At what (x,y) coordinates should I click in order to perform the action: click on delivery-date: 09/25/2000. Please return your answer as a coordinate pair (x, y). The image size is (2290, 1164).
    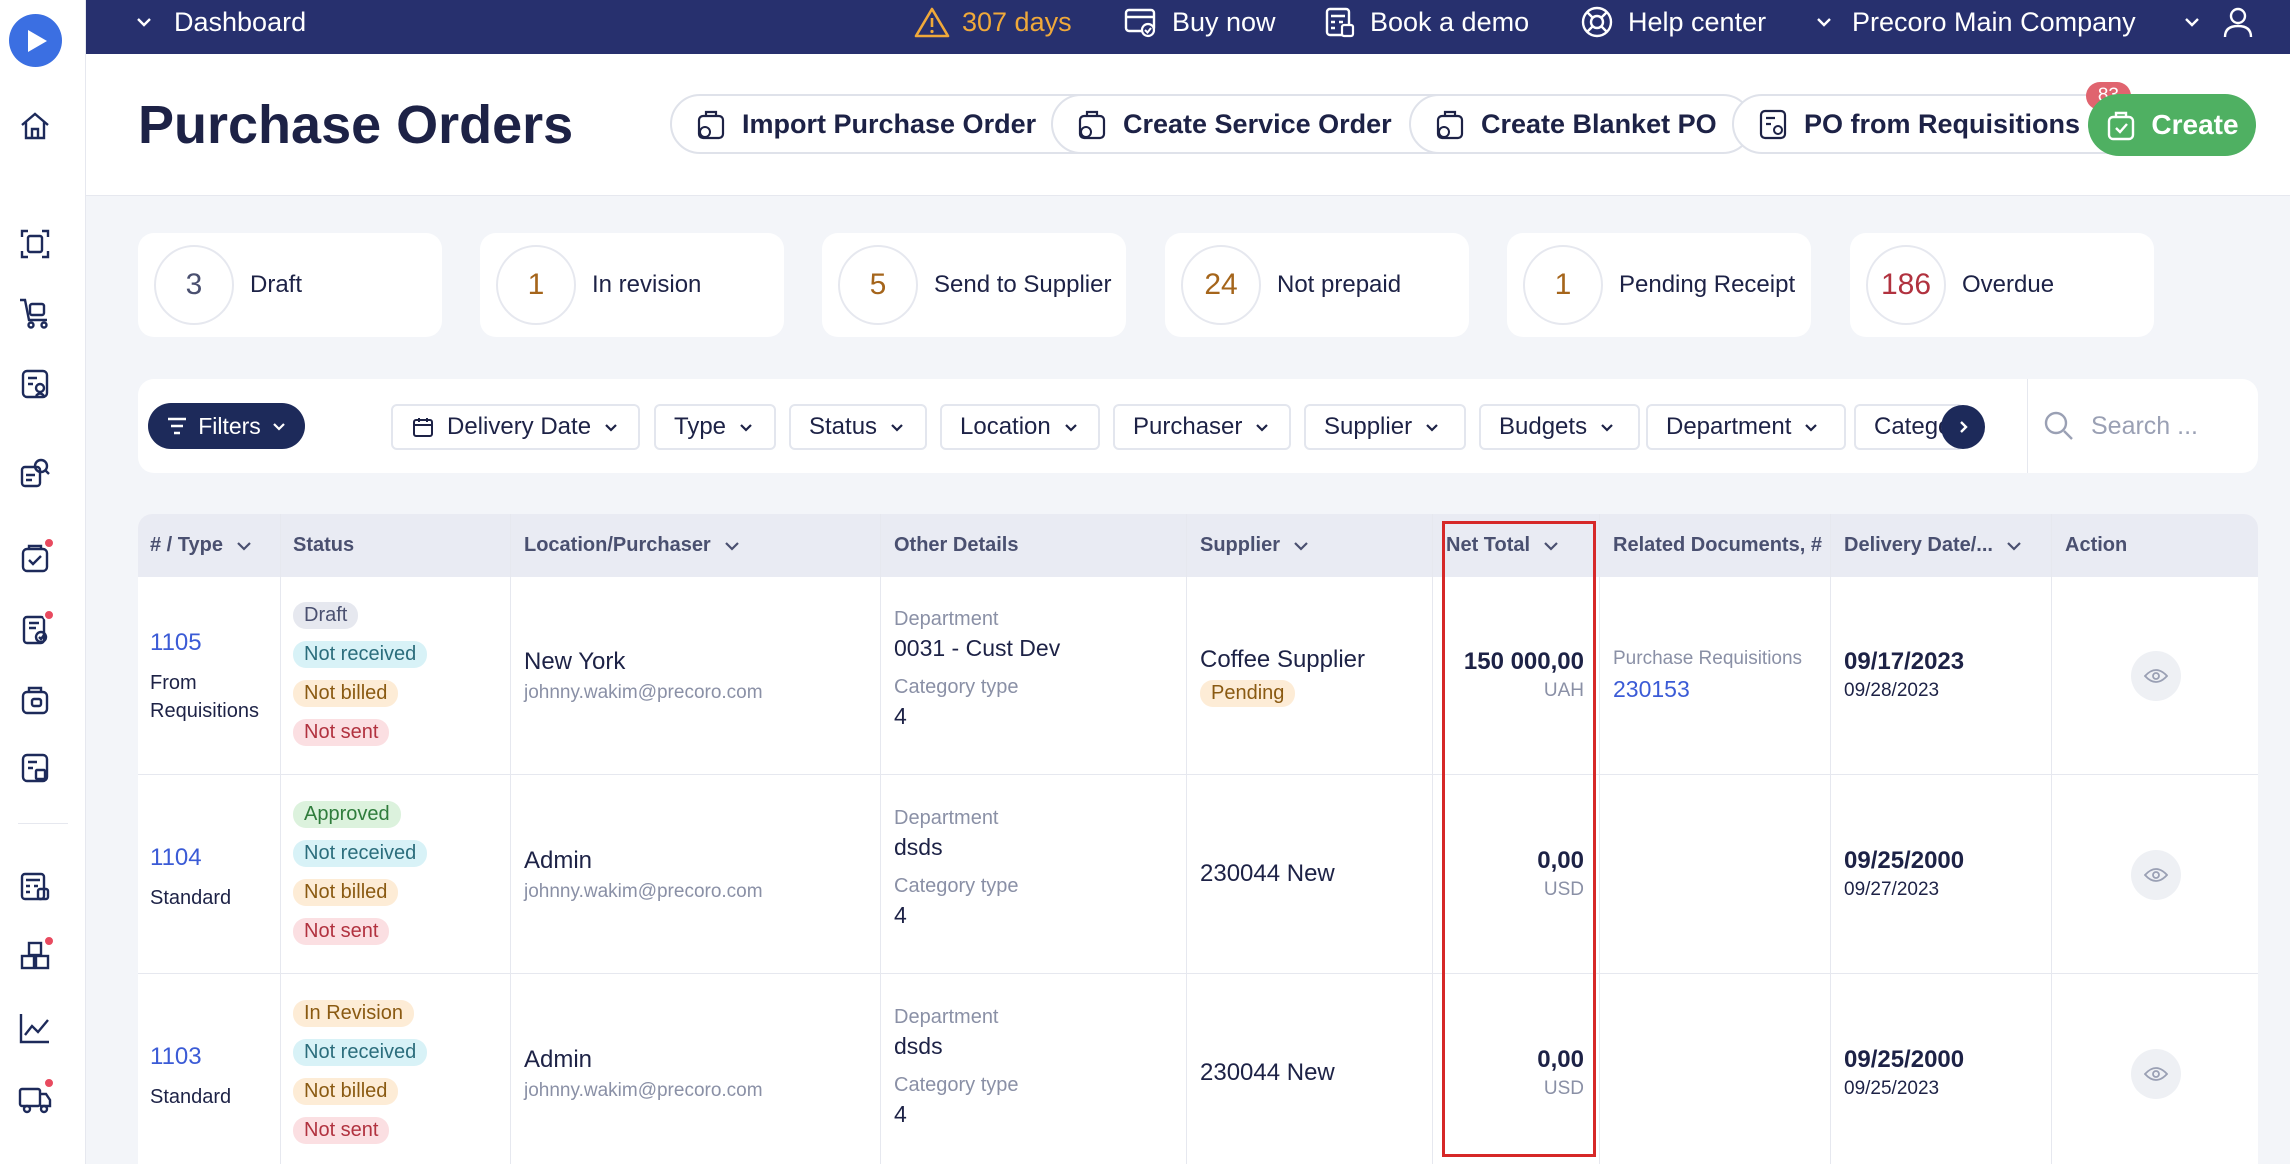
    Looking at the image, I should click on (1904, 860).